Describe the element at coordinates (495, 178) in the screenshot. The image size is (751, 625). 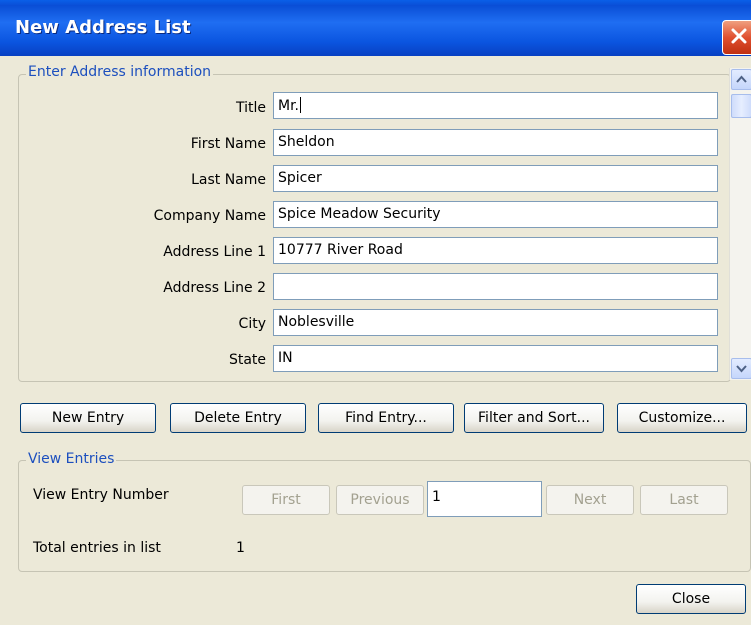
I see `last-name-field: Spicer` at that location.